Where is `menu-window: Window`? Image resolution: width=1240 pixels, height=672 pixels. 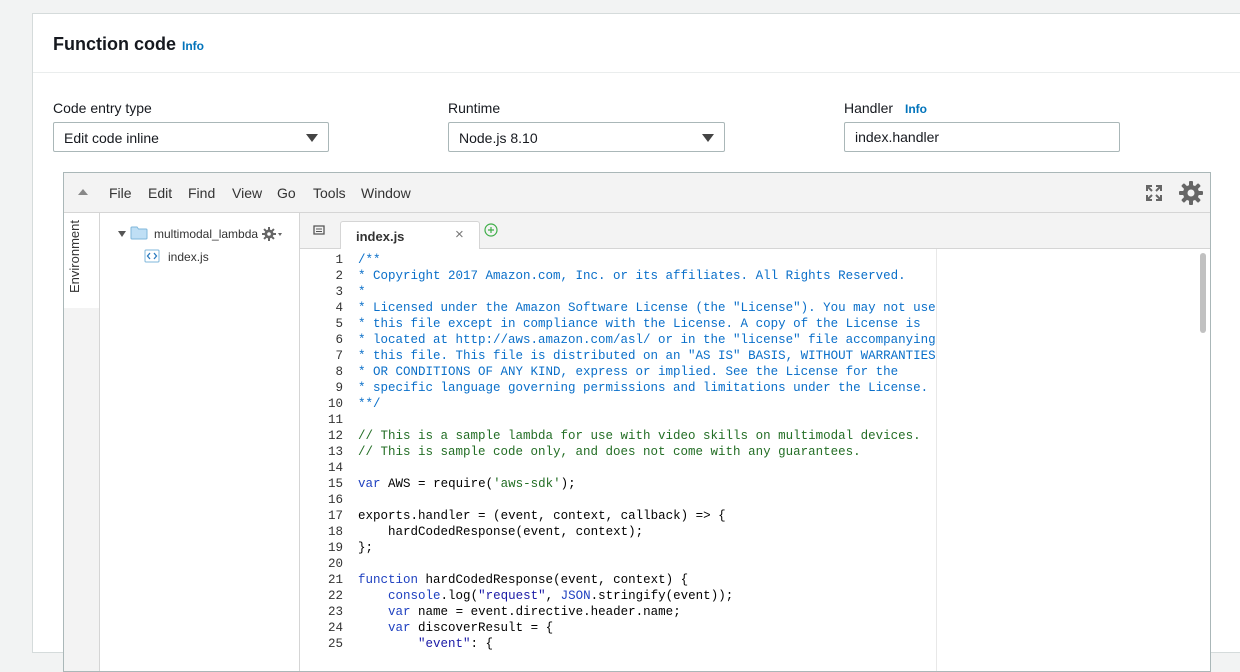 menu-window: Window is located at coordinates (386, 193).